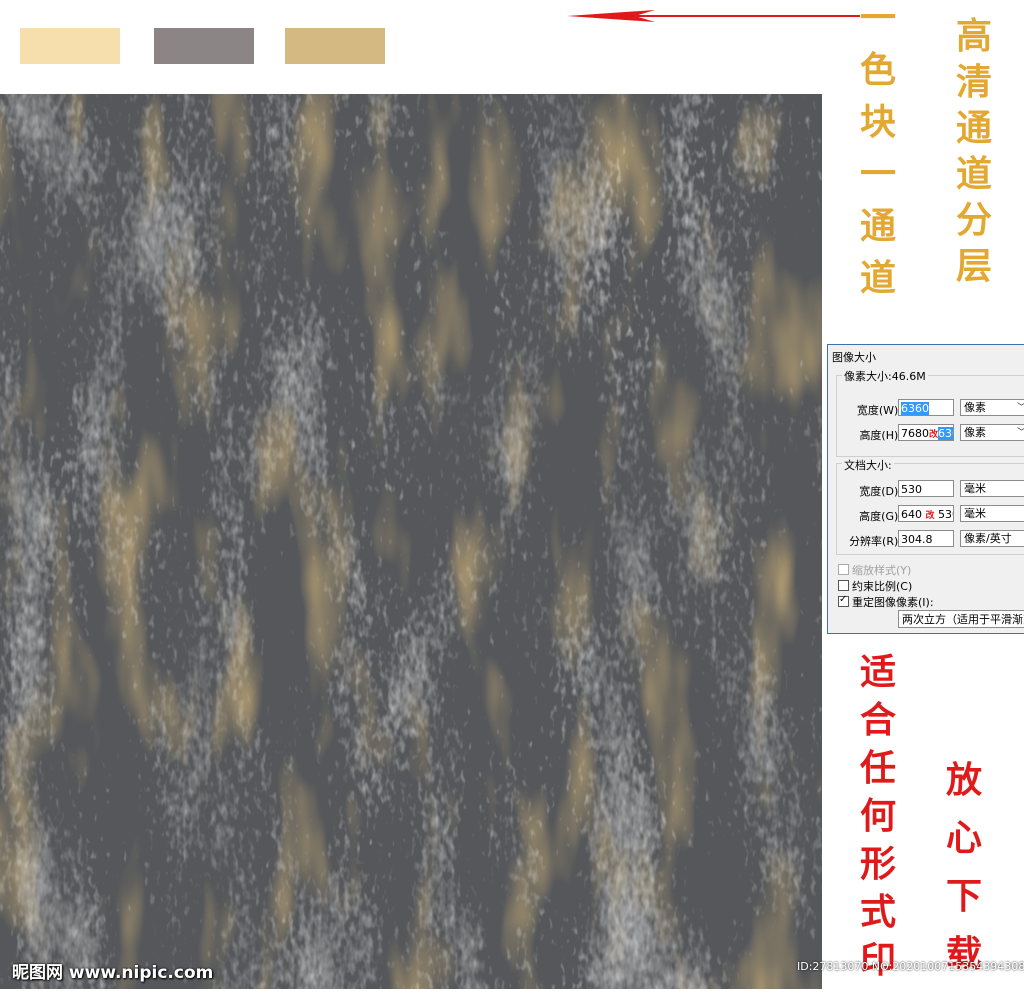  I want to click on width-unit-select: 像素﹀, so click(992, 407).